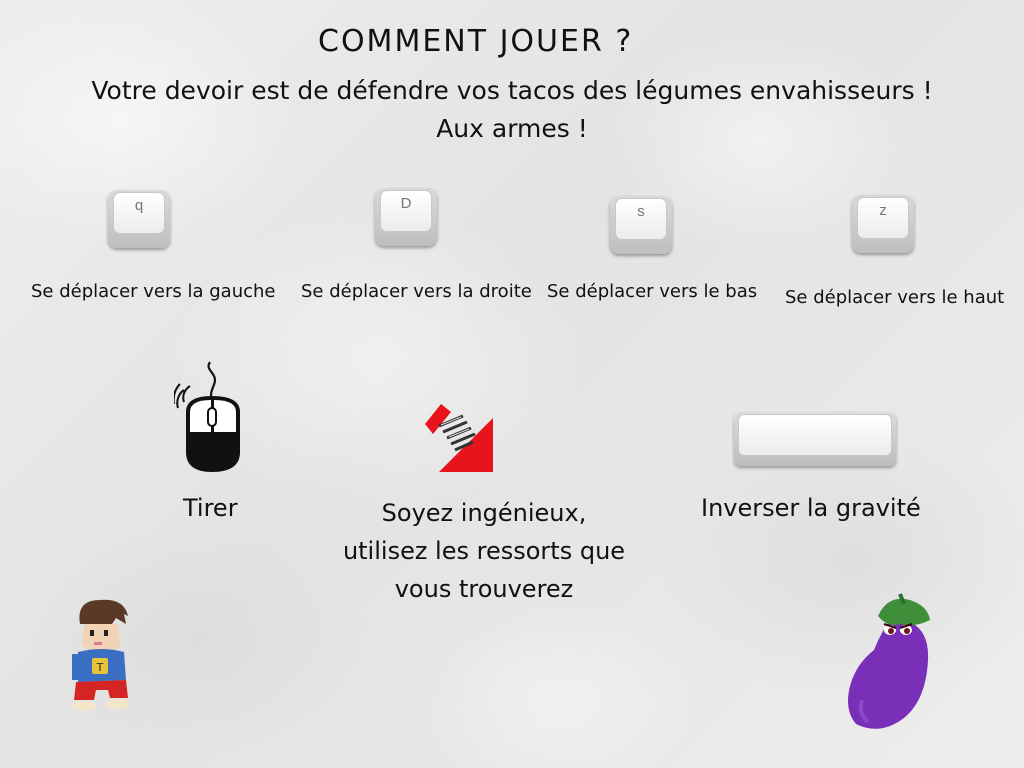 The image size is (1024, 768). What do you see at coordinates (512, 128) in the screenshot?
I see `call-to-arms-text: Aux armes !` at bounding box center [512, 128].